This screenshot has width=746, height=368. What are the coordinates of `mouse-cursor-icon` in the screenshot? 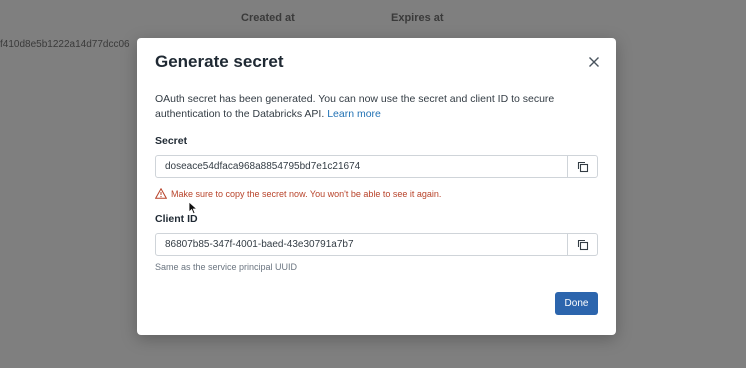 It's located at (193, 210).